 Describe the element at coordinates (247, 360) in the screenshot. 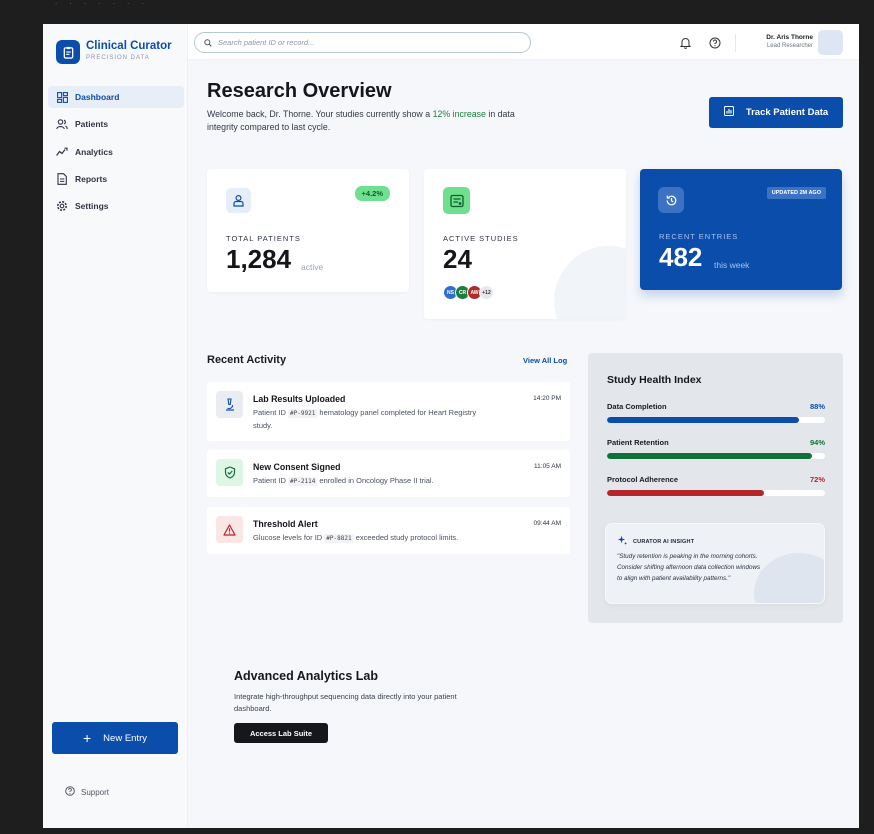

I see `recent-activity-title: Recent Activity` at that location.